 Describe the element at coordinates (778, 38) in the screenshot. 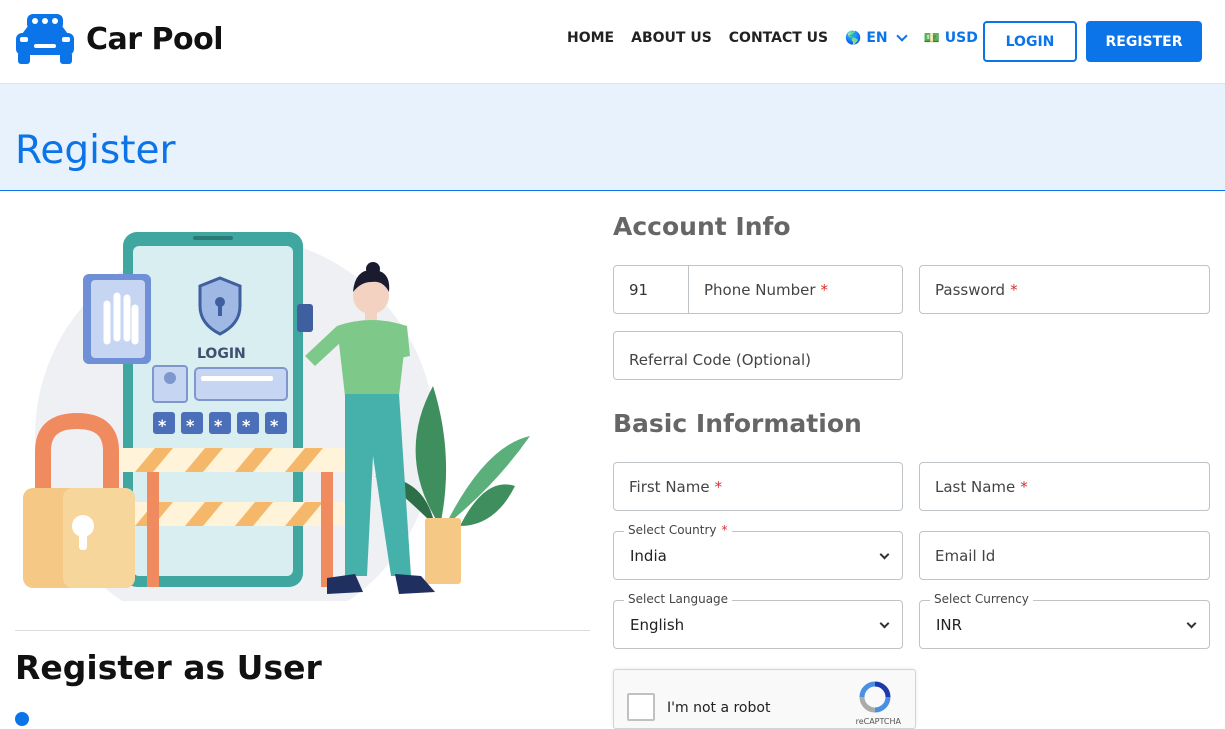

I see `nav-contact-us: CONTACT US` at that location.